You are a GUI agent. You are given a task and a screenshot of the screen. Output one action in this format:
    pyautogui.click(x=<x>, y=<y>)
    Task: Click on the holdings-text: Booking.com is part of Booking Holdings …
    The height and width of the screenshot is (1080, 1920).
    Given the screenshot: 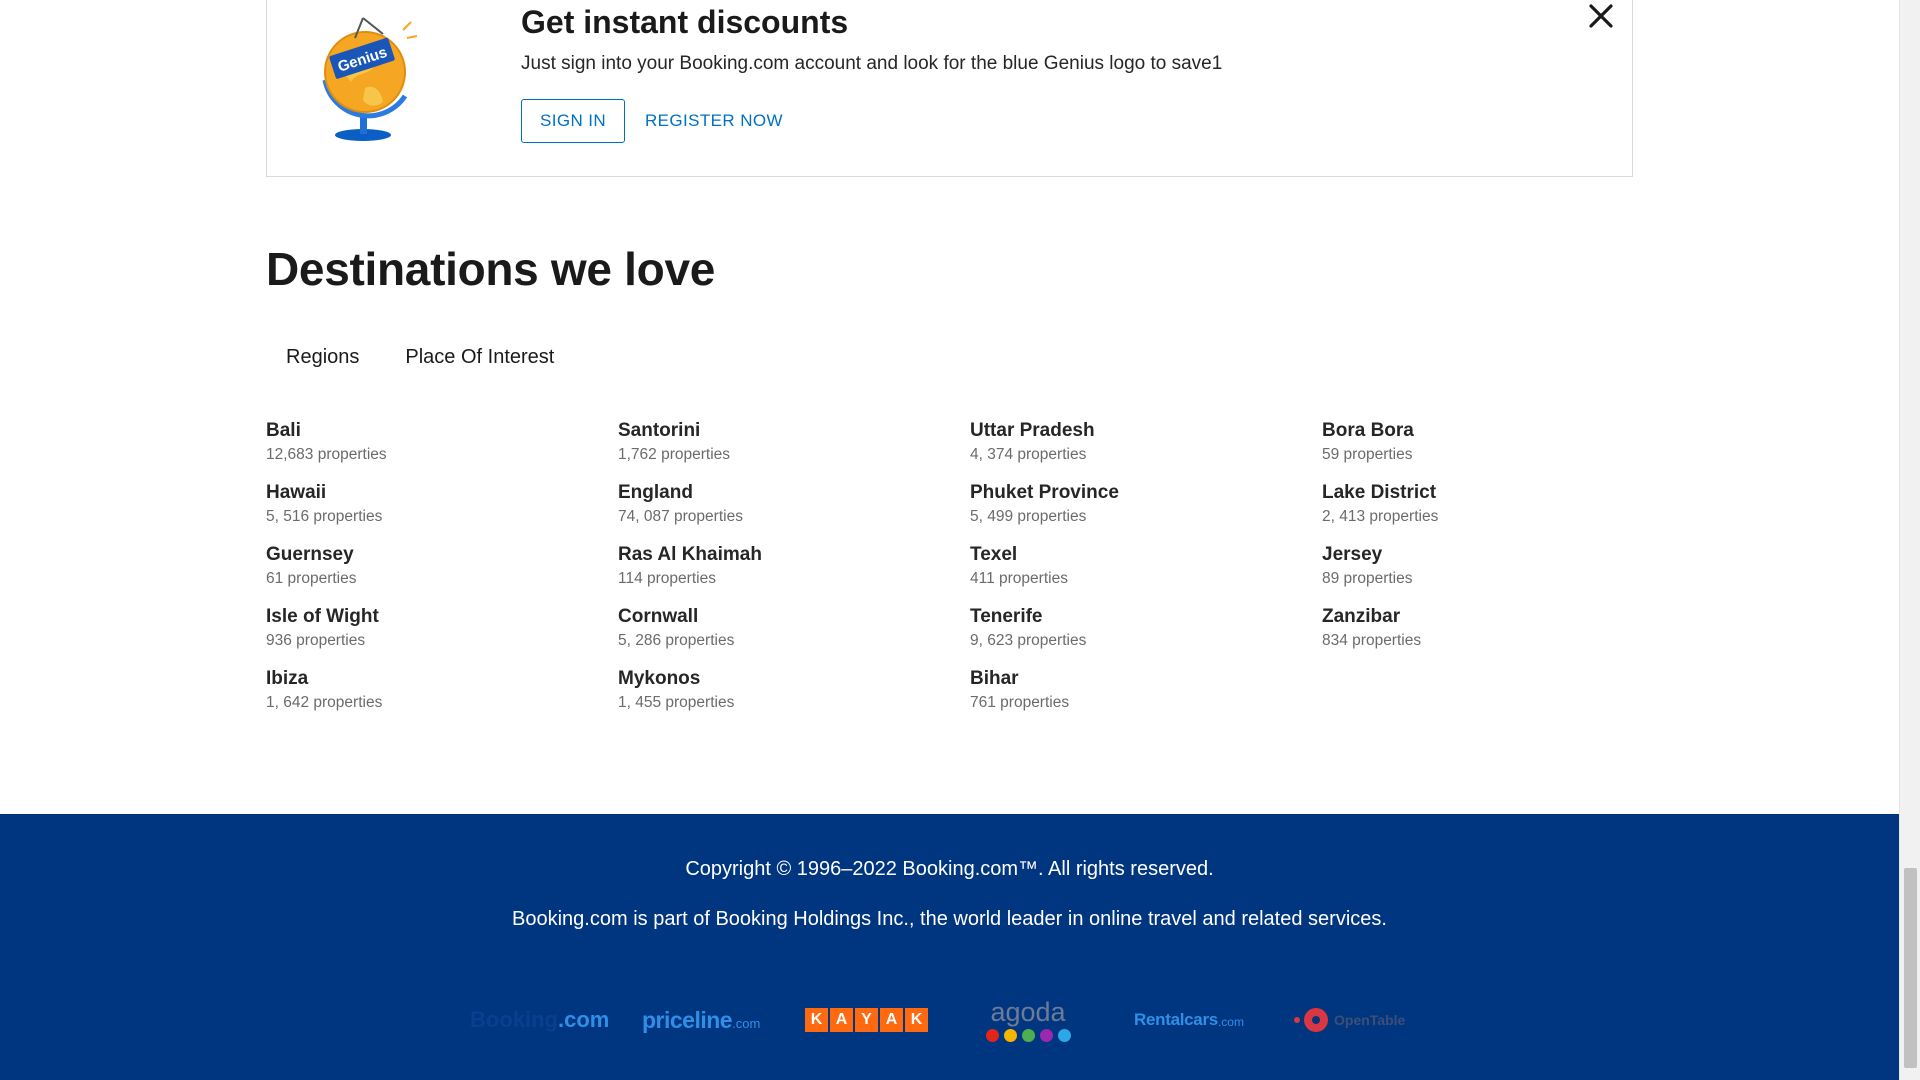 What is the action you would take?
    pyautogui.click(x=949, y=919)
    